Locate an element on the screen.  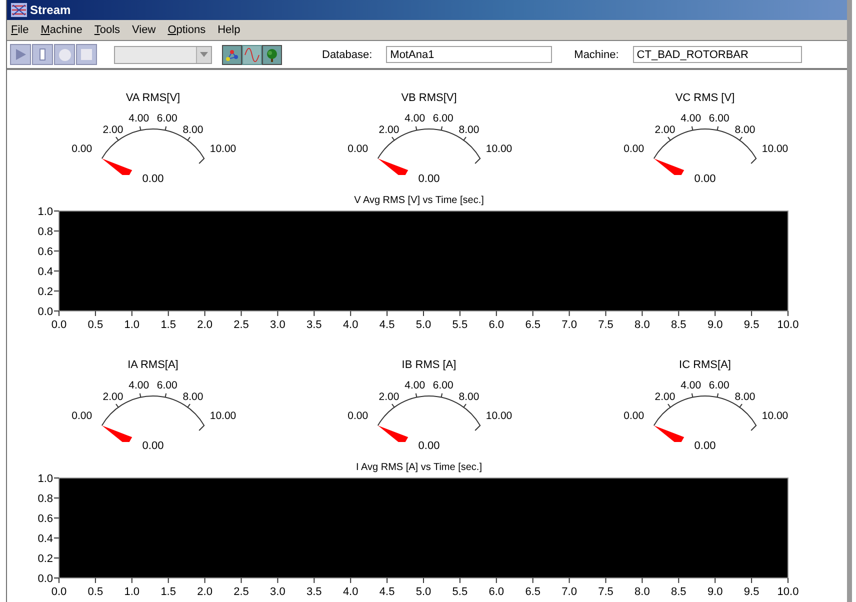
axis-tick-label: 4.5 is located at coordinates (387, 325).